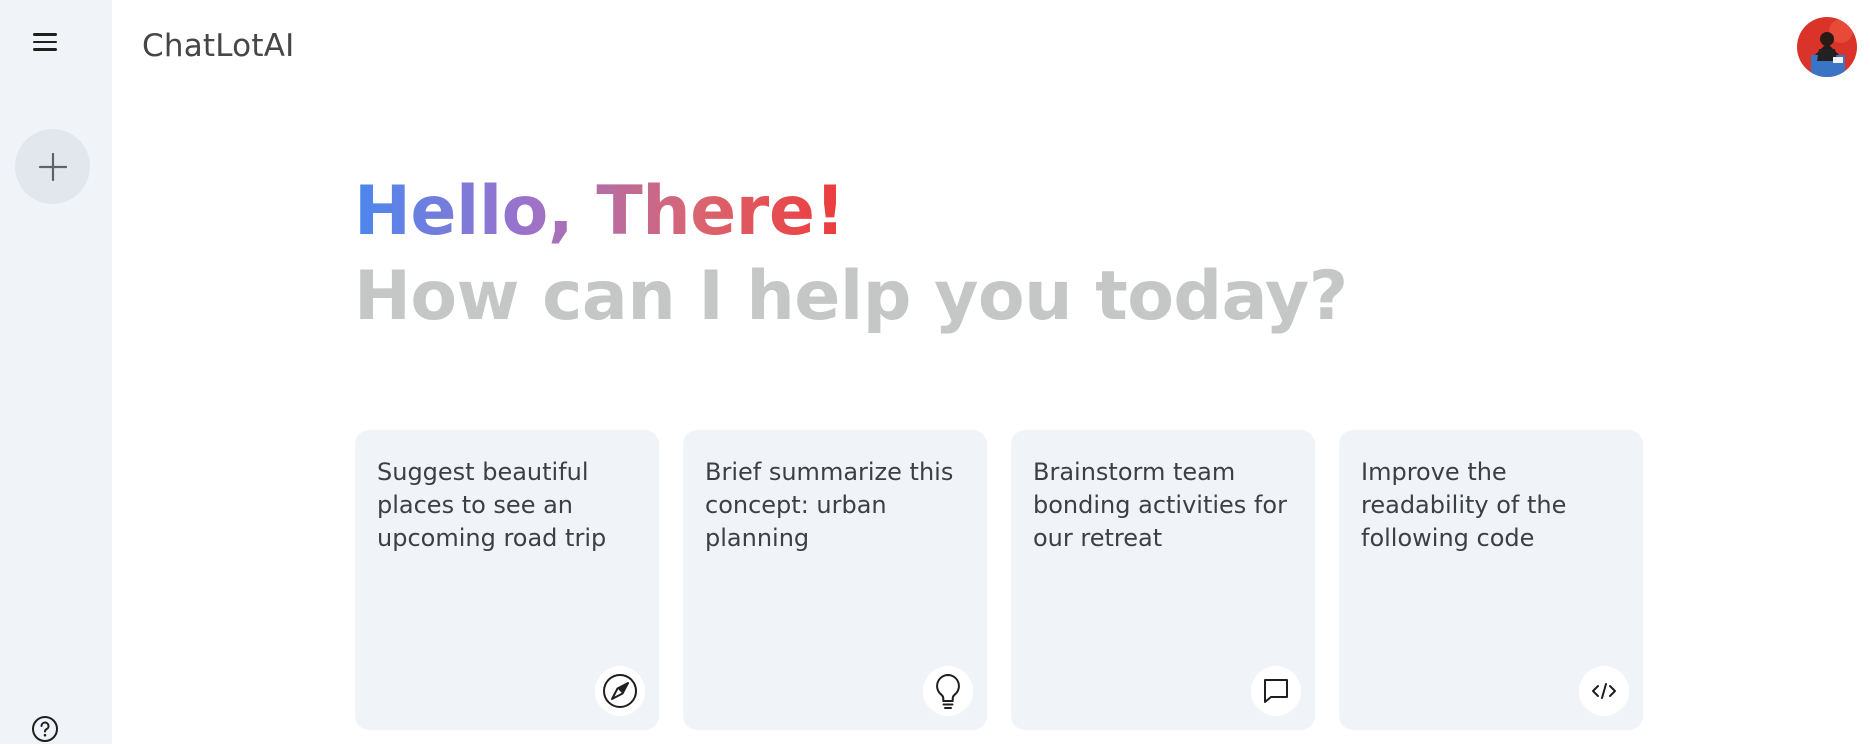 This screenshot has height=747, width=1870. I want to click on greeting-subtitle: How can I help you today?, so click(851, 296).